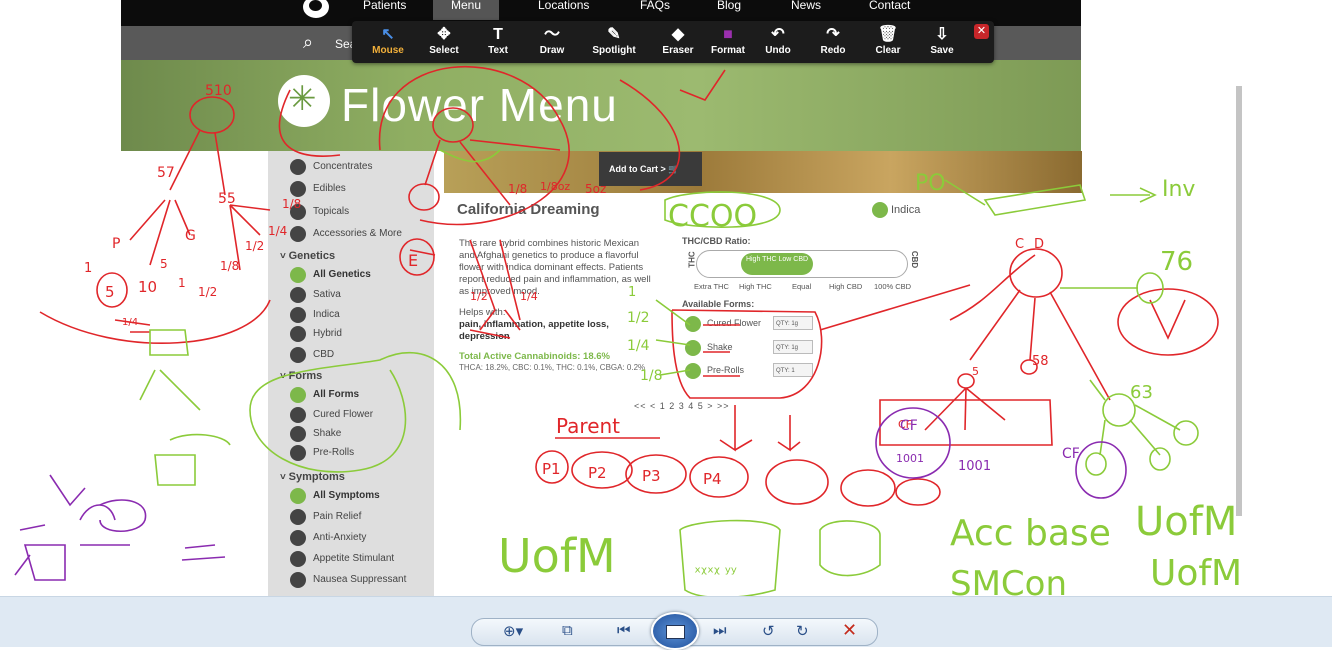 The height and width of the screenshot is (650, 1332). Describe the element at coordinates (896, 210) in the screenshot. I see `genetic-badge: Indica` at that location.